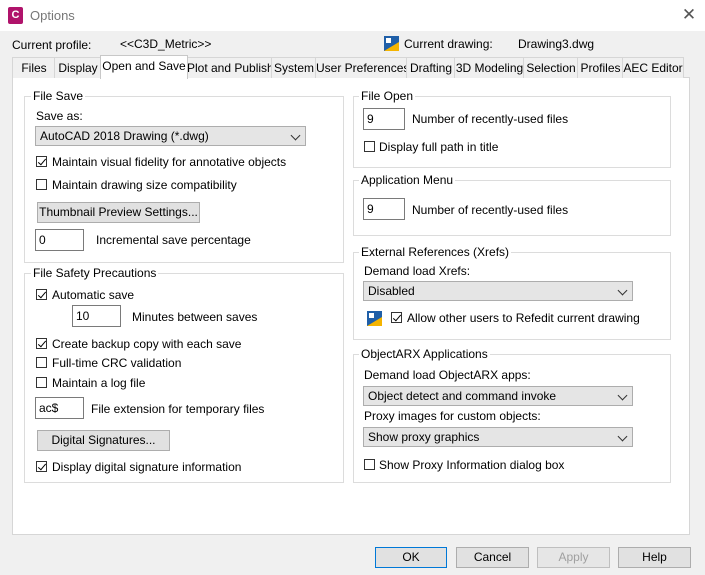  Describe the element at coordinates (447, 375) in the screenshot. I see `demand-load-objectarx-label: Demand load ObjectARX apps:` at that location.